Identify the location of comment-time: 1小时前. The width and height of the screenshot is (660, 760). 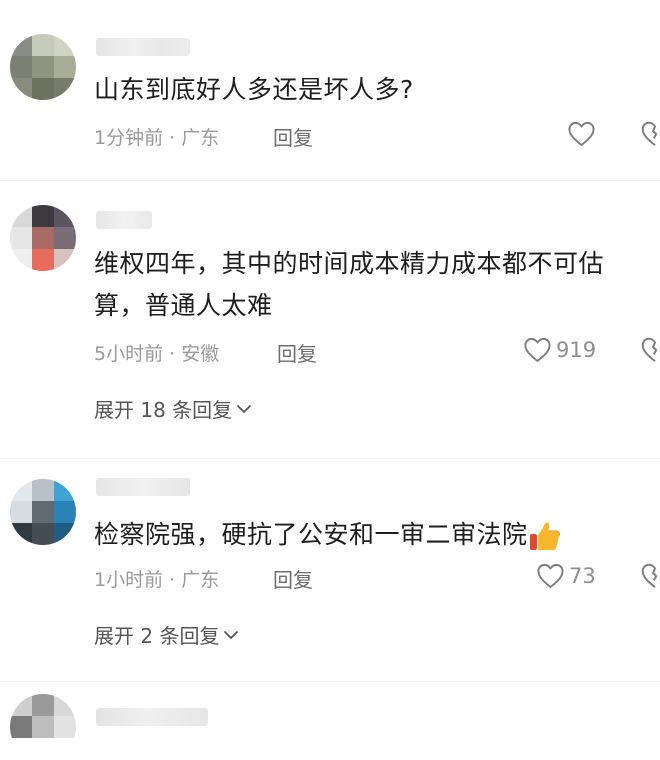
(129, 580).